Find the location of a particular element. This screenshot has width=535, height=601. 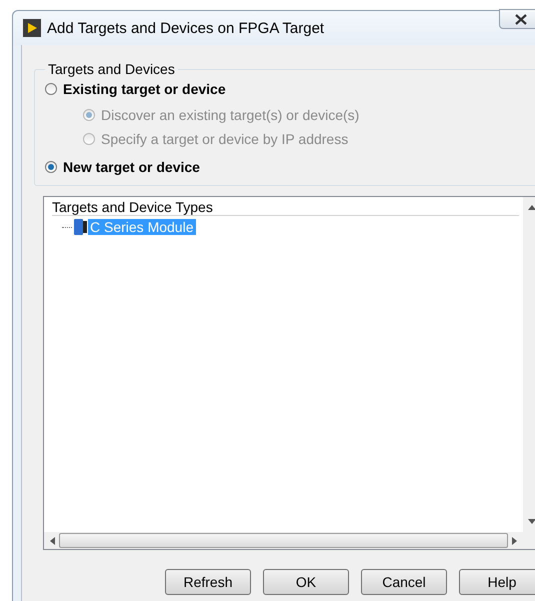

group-title: Targets and Devices is located at coordinates (111, 69).